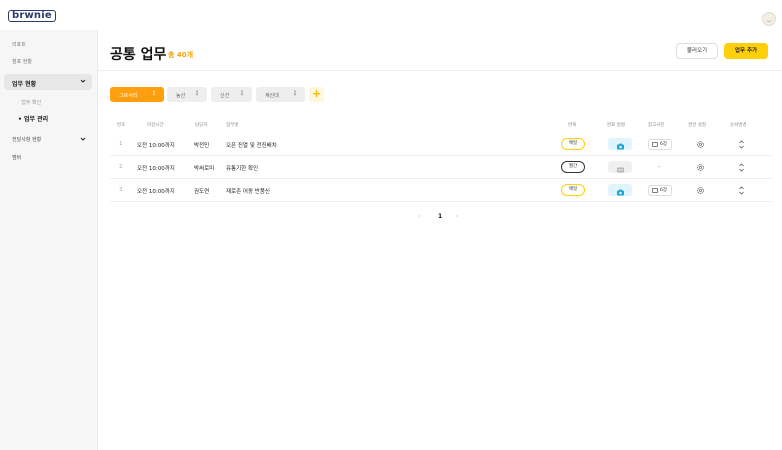 Image resolution: width=782 pixels, height=450 pixels. What do you see at coordinates (24, 84) in the screenshot?
I see `sidebar-group-label: 업무 현황` at bounding box center [24, 84].